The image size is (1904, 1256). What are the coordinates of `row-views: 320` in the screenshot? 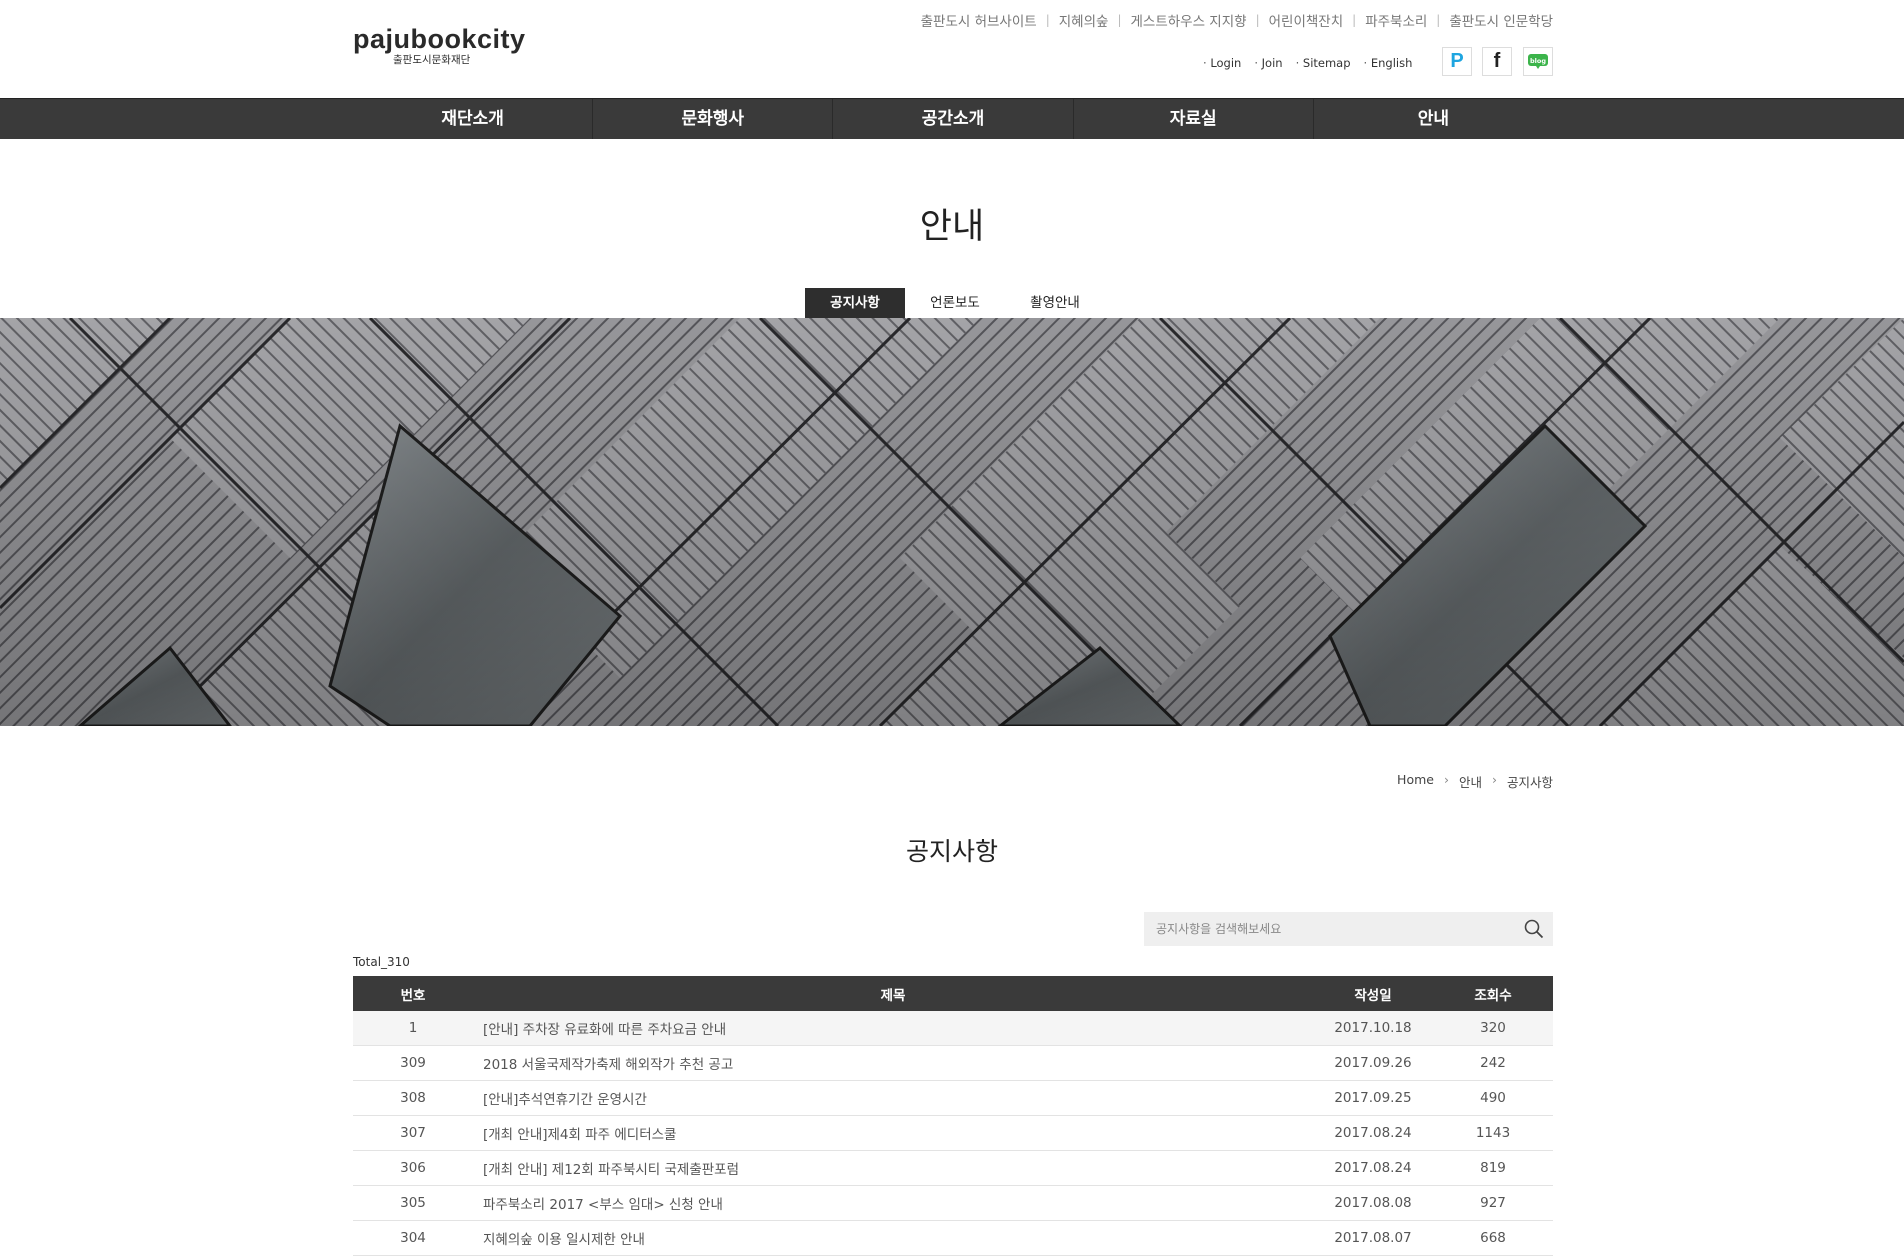 It's located at (1493, 1028).